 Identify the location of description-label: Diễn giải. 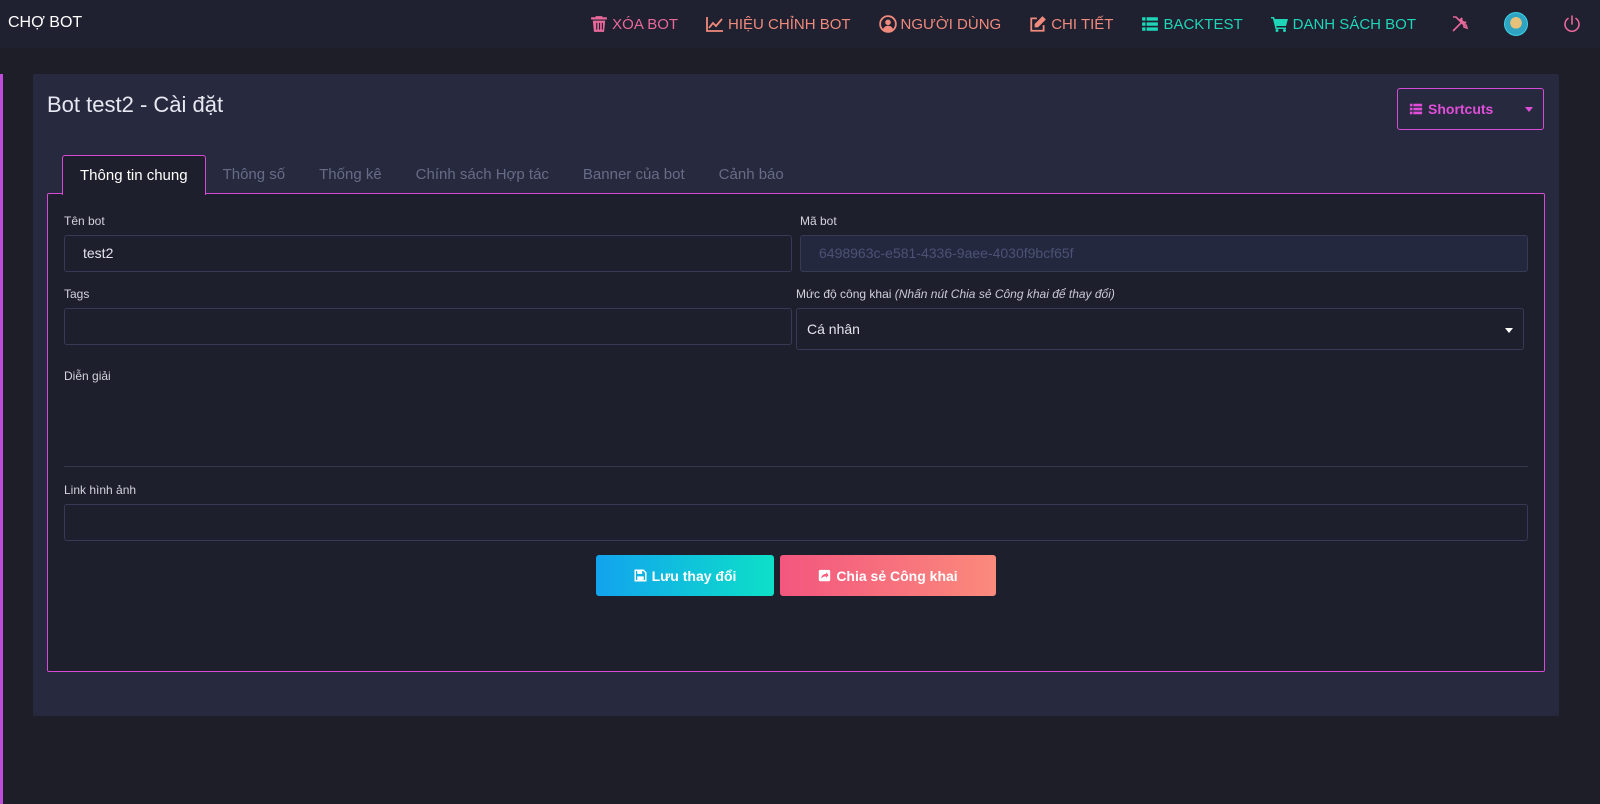
(87, 376).